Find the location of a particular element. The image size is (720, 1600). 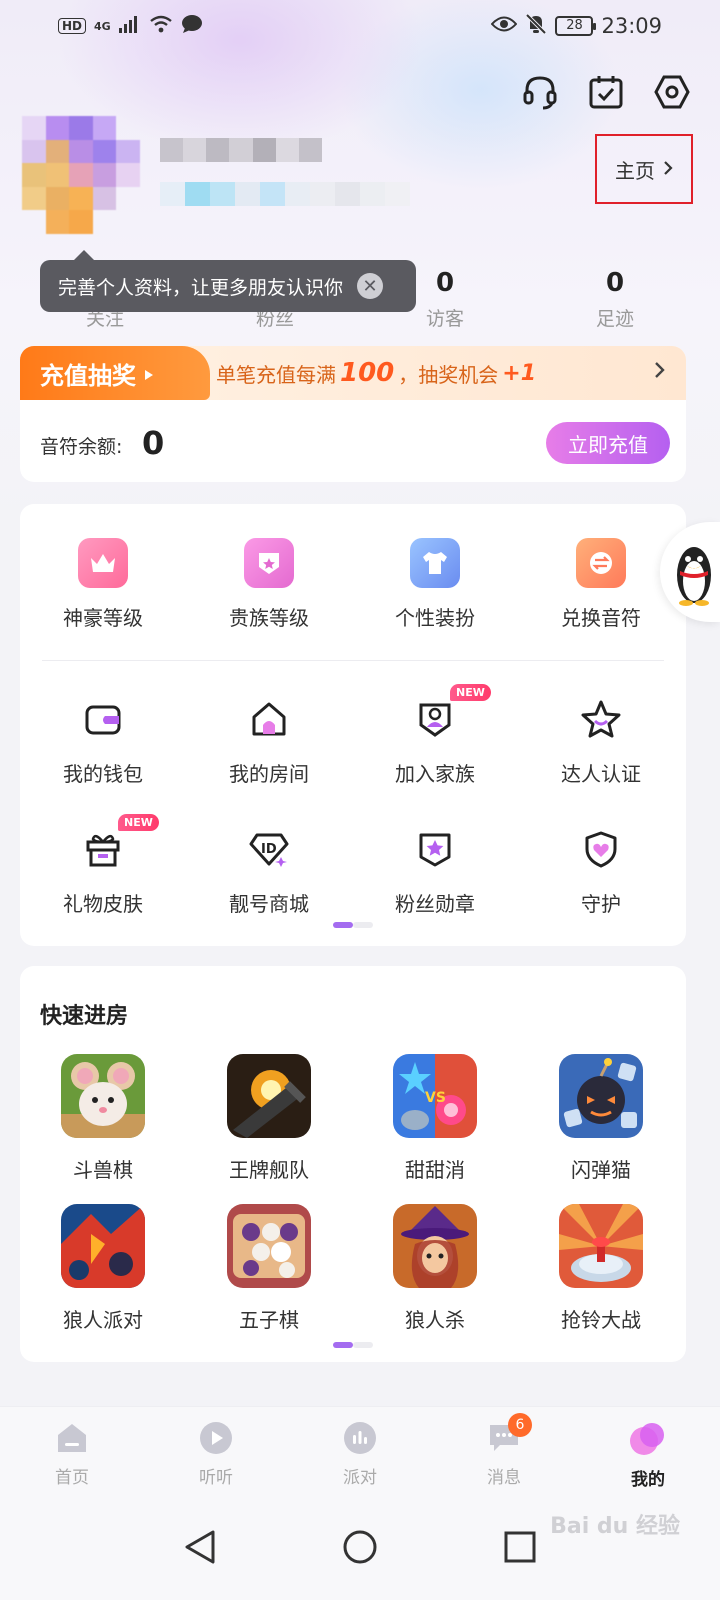

profile-tip-tooltip: 完善个人资料，让更多朋友认识你 ✕ is located at coordinates (228, 281).